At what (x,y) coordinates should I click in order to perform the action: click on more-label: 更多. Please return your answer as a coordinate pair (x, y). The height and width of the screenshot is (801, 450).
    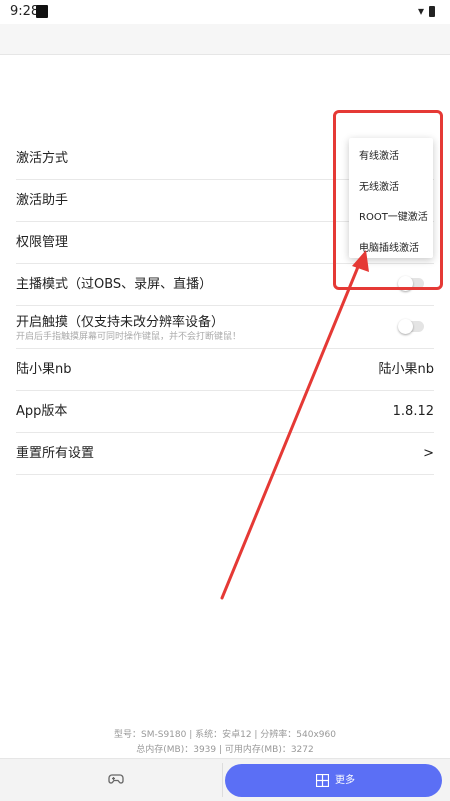
    Looking at the image, I should click on (345, 780).